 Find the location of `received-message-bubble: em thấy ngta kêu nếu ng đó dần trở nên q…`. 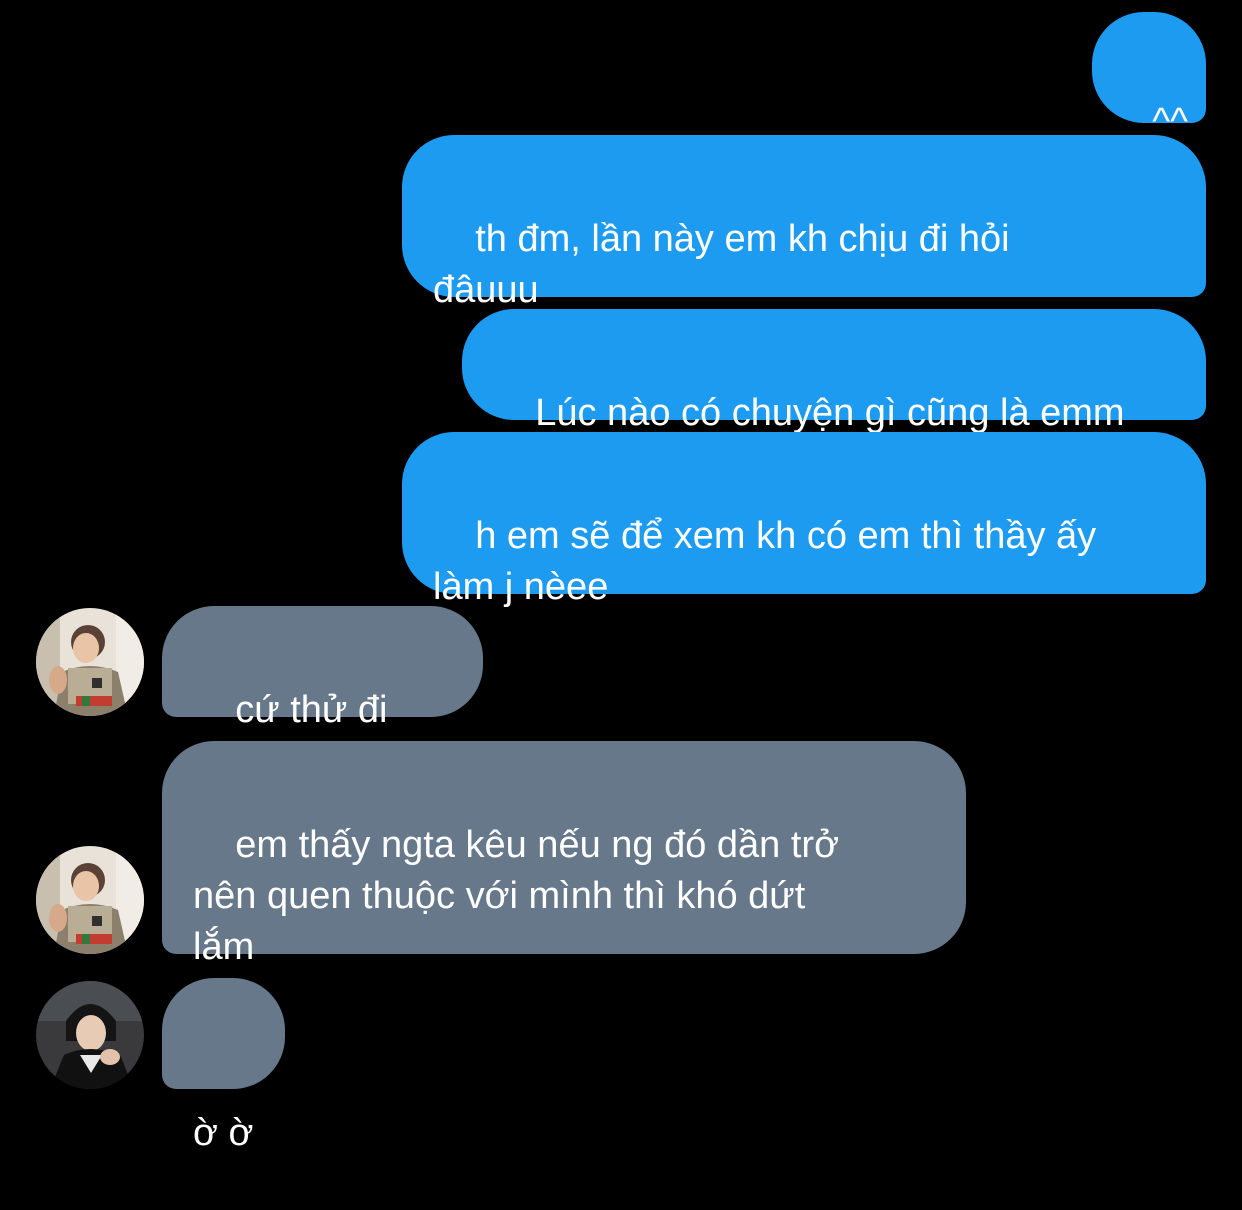

received-message-bubble: em thấy ngta kêu nếu ng đó dần trở nên q… is located at coordinates (564, 854).